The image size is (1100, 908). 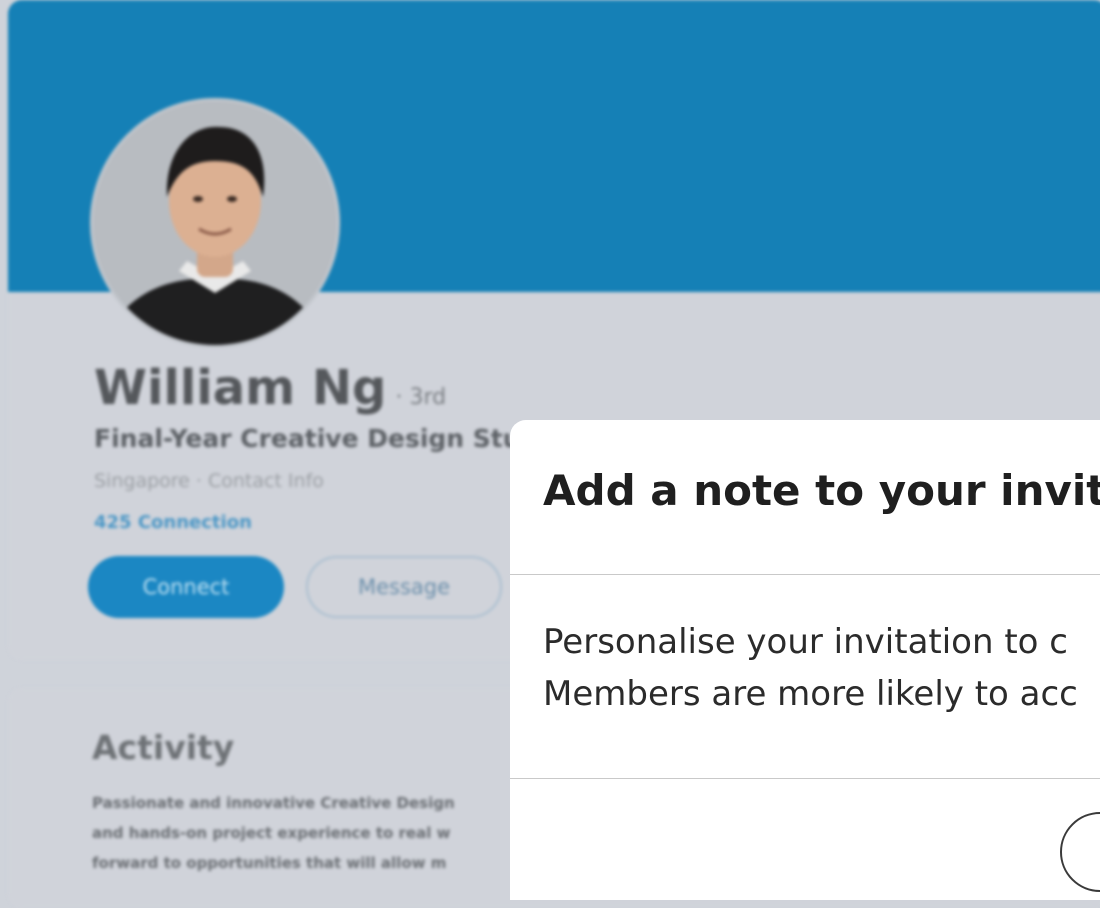 I want to click on avatar, so click(x=215, y=223).